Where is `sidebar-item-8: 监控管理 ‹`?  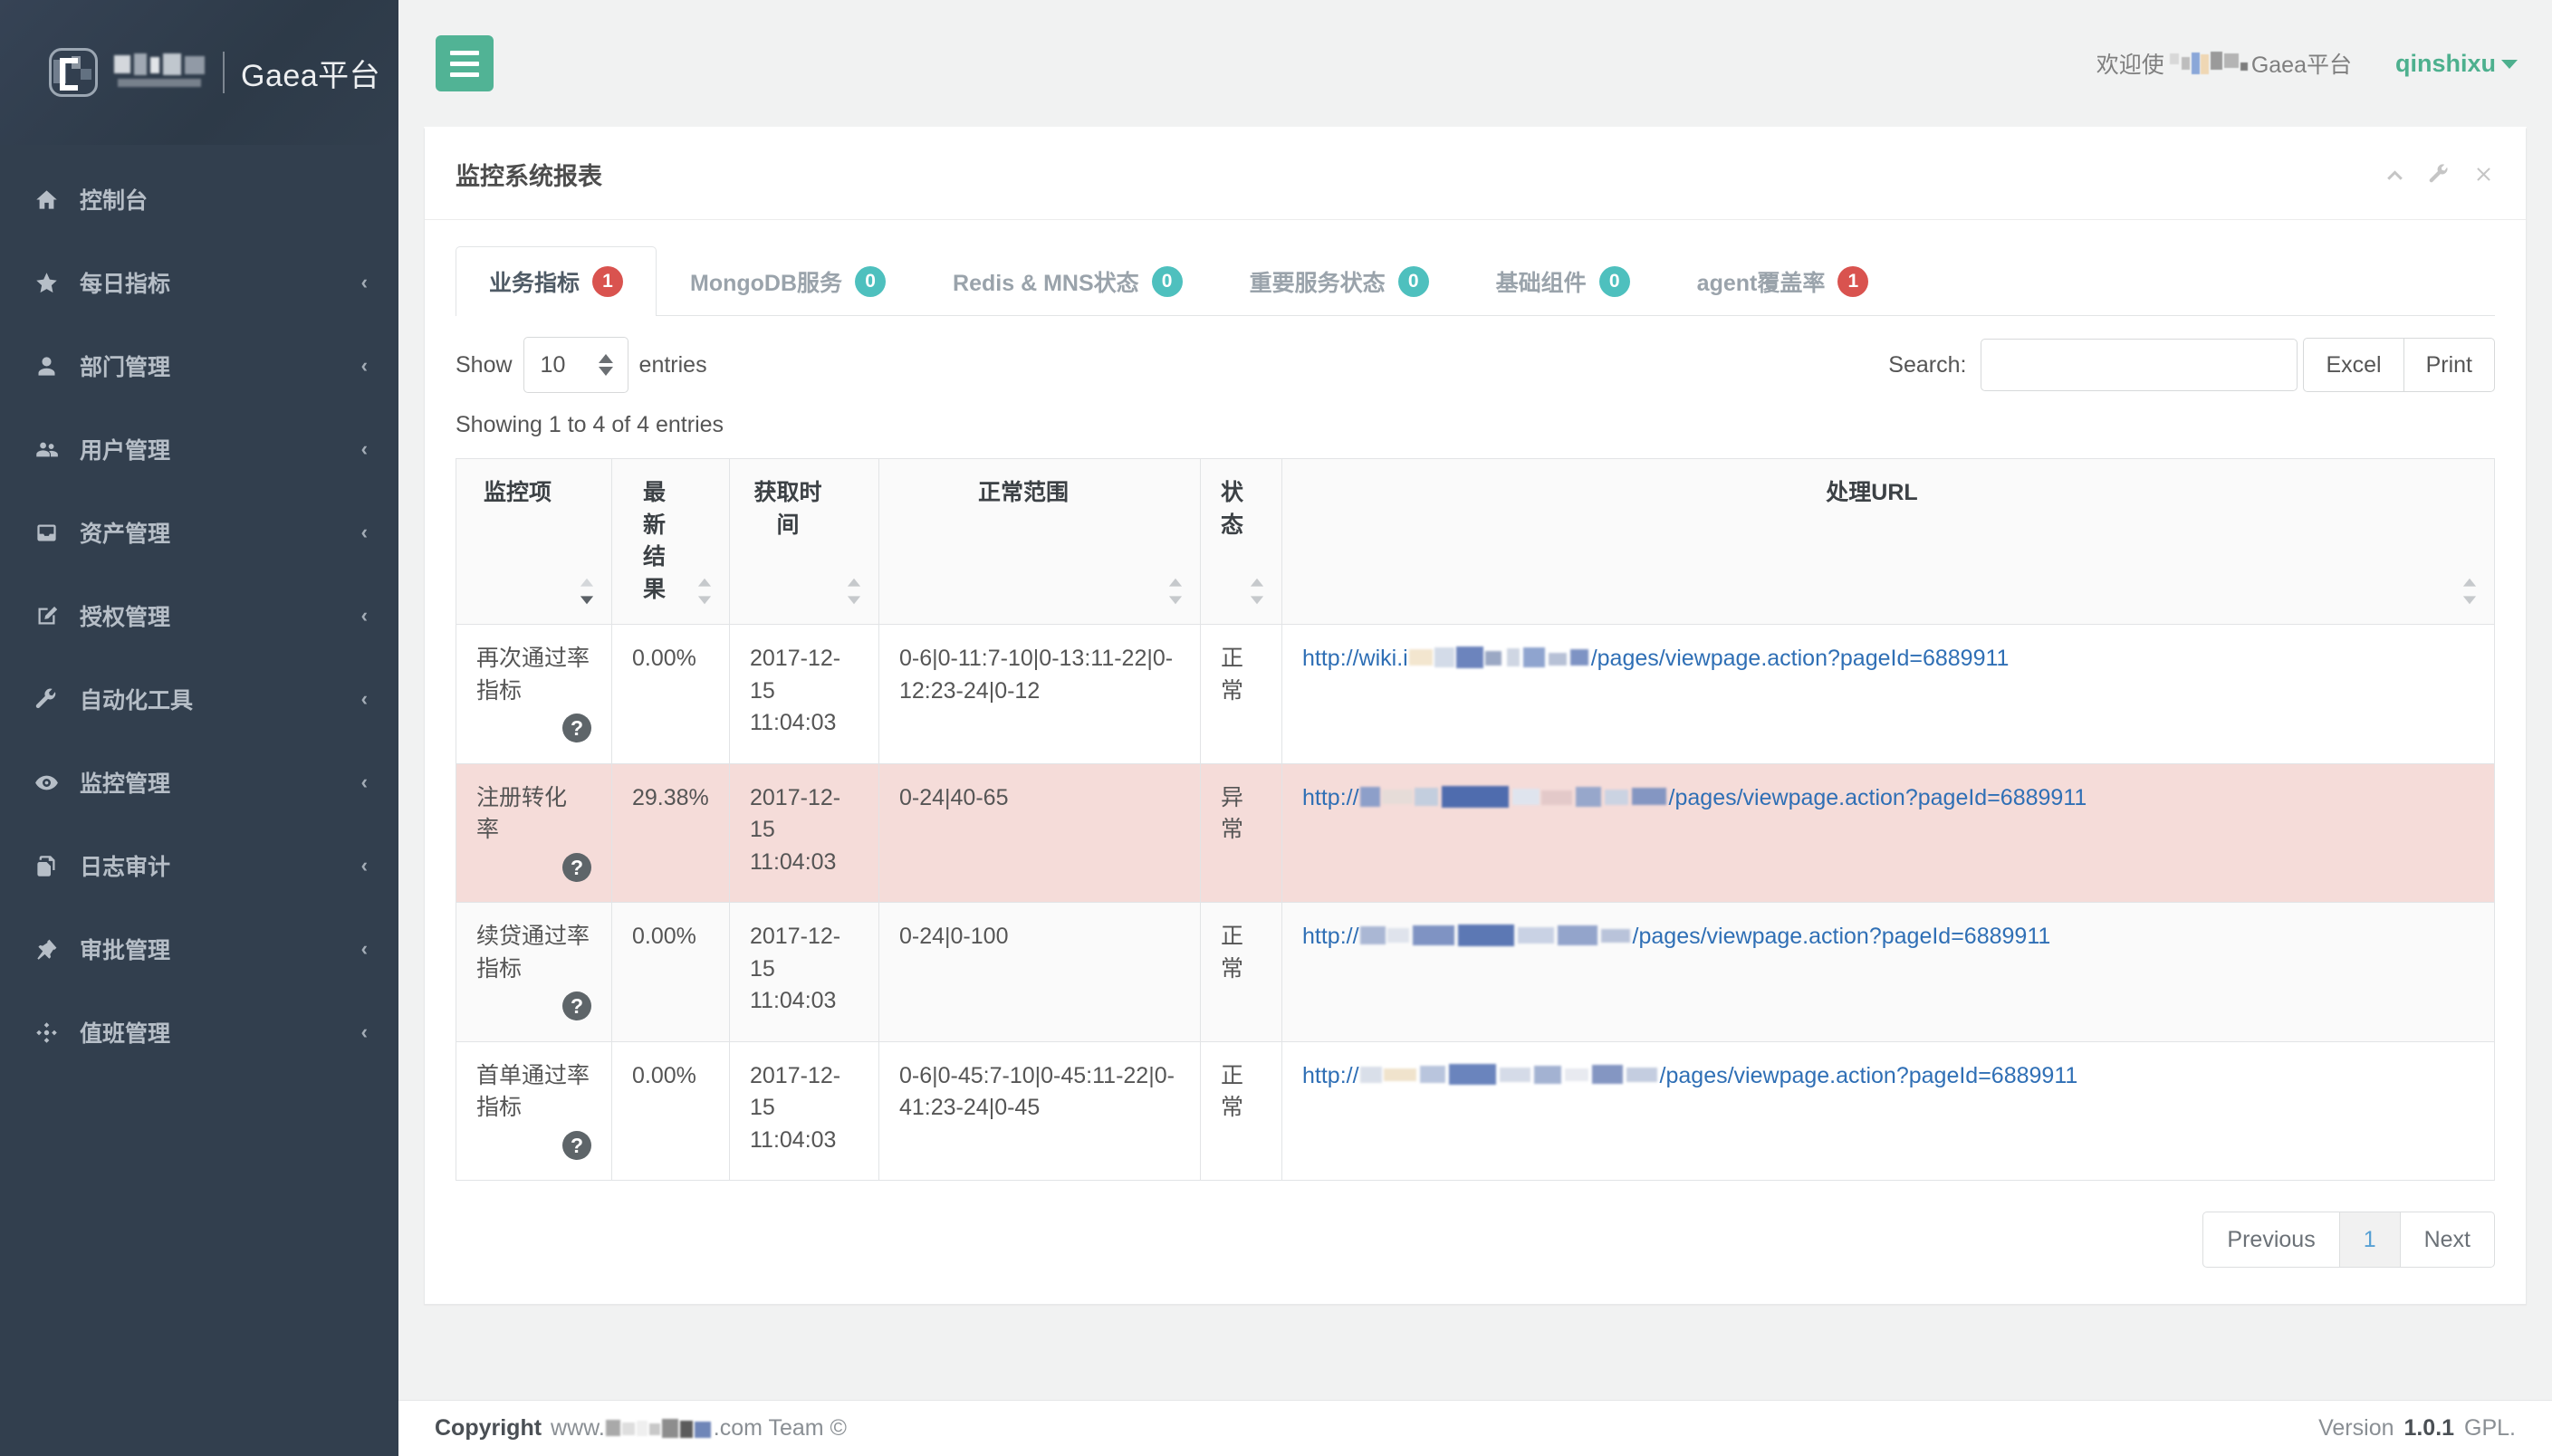
sidebar-item-8: 监控管理 ‹ is located at coordinates (199, 783).